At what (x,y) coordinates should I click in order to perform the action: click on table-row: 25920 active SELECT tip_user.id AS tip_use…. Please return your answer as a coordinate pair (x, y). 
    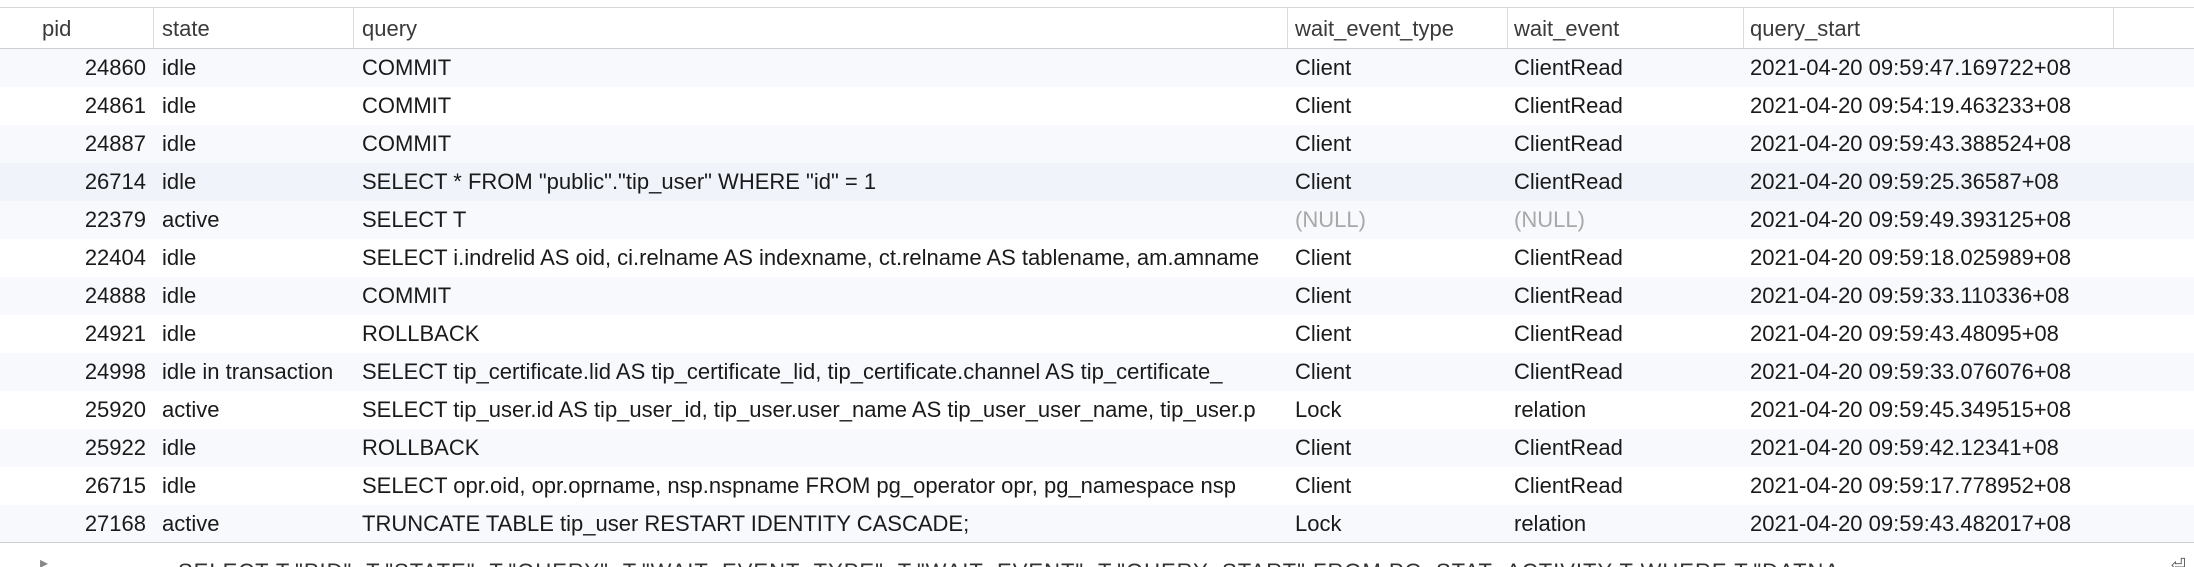
    Looking at the image, I should click on (1097, 410).